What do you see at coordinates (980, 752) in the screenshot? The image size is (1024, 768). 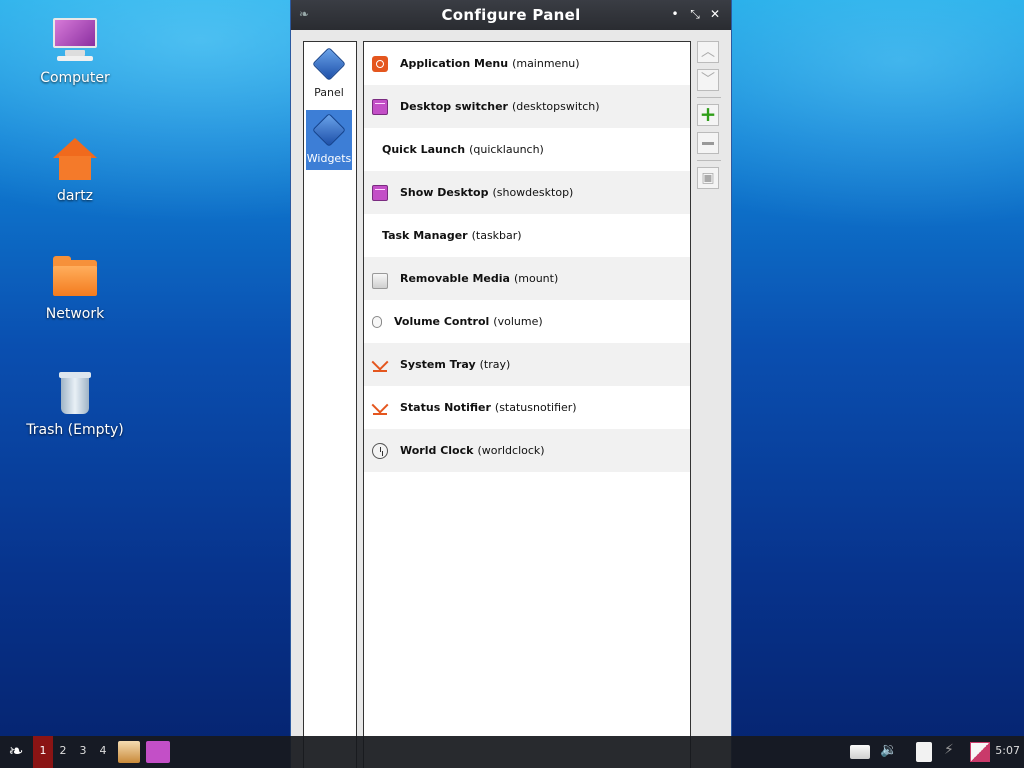 I see `notification-tray-icon` at bounding box center [980, 752].